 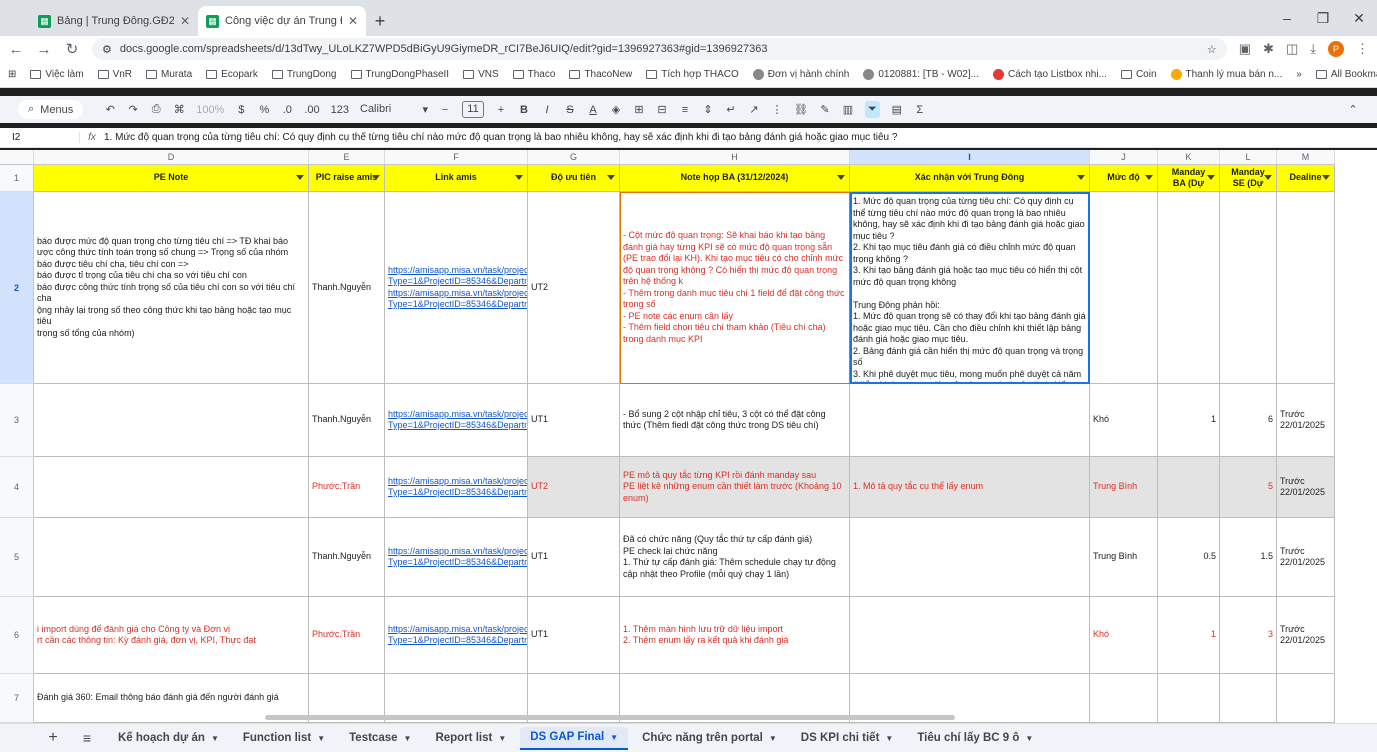 What do you see at coordinates (445, 110) in the screenshot?
I see `font-size-decrease-icon: −` at bounding box center [445, 110].